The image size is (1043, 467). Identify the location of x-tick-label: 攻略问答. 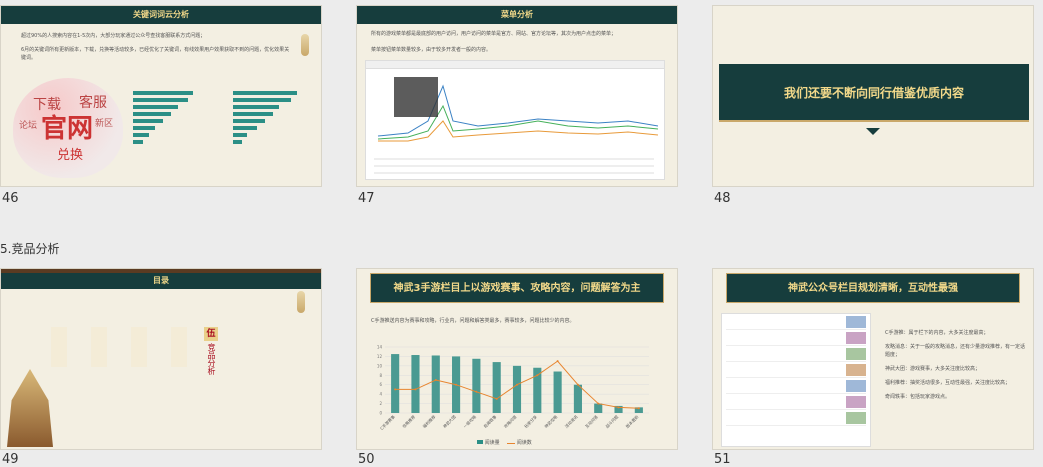
(510, 421).